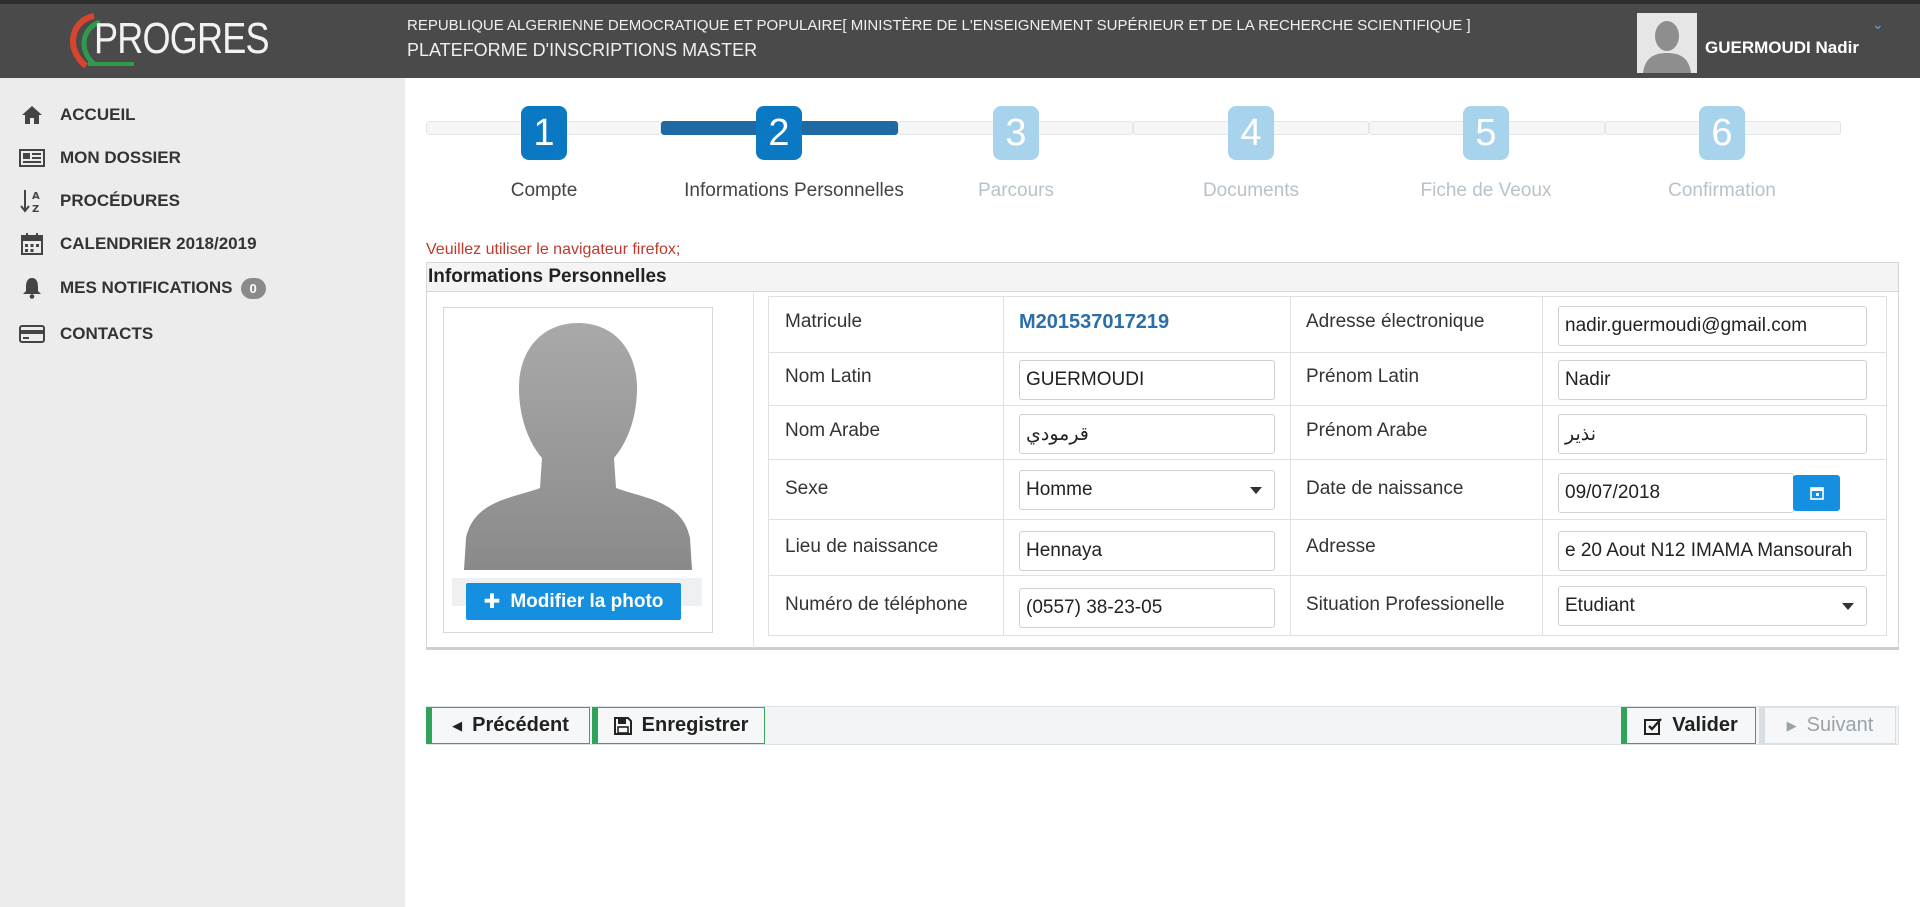  Describe the element at coordinates (1147, 608) in the screenshot. I see `telephone-field: (0557) 38-23-05` at that location.